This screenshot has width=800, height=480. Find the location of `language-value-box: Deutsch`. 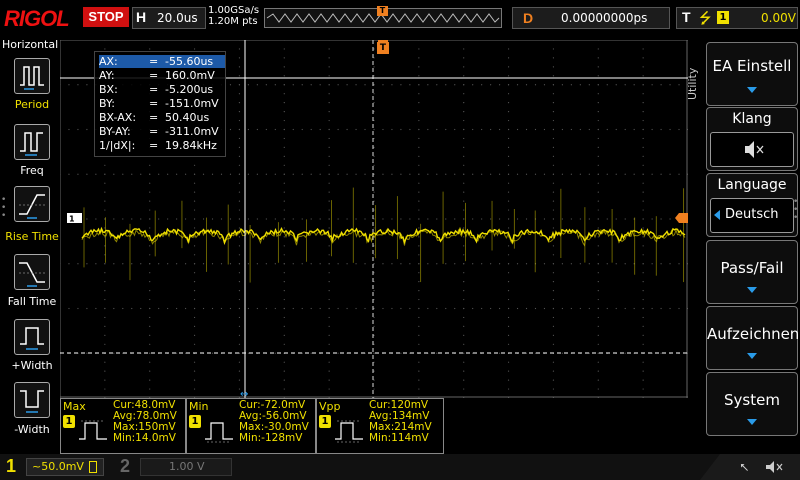

language-value-box: Deutsch is located at coordinates (752, 215).